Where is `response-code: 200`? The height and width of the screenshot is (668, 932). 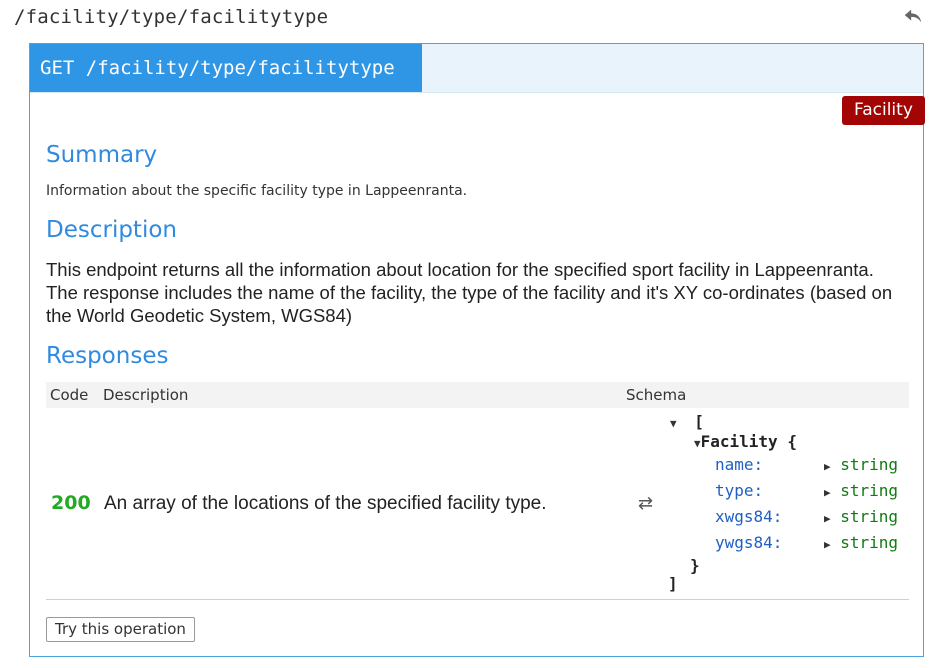
response-code: 200 is located at coordinates (71, 503).